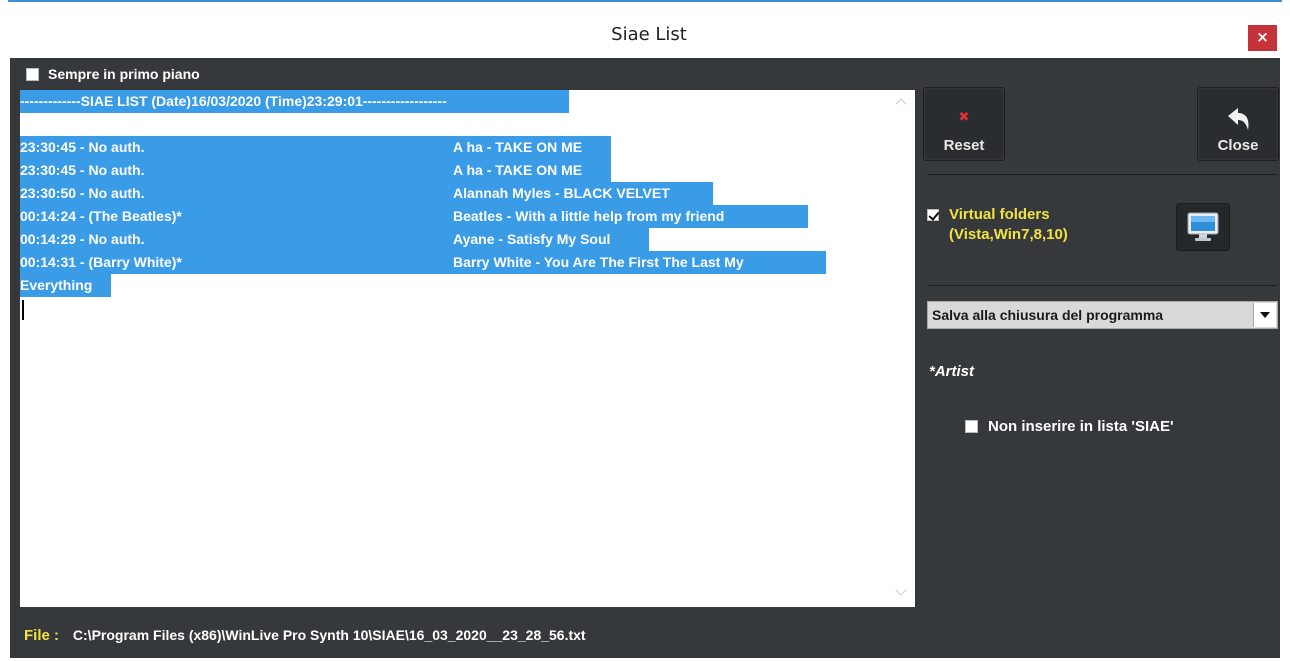  What do you see at coordinates (964, 145) in the screenshot?
I see `reset-label: Reset` at bounding box center [964, 145].